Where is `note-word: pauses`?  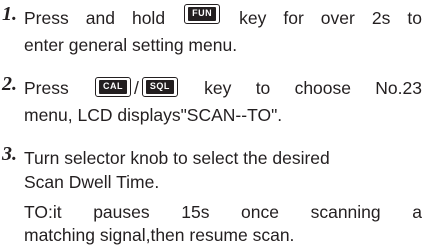
note-word: pauses is located at coordinates (121, 212).